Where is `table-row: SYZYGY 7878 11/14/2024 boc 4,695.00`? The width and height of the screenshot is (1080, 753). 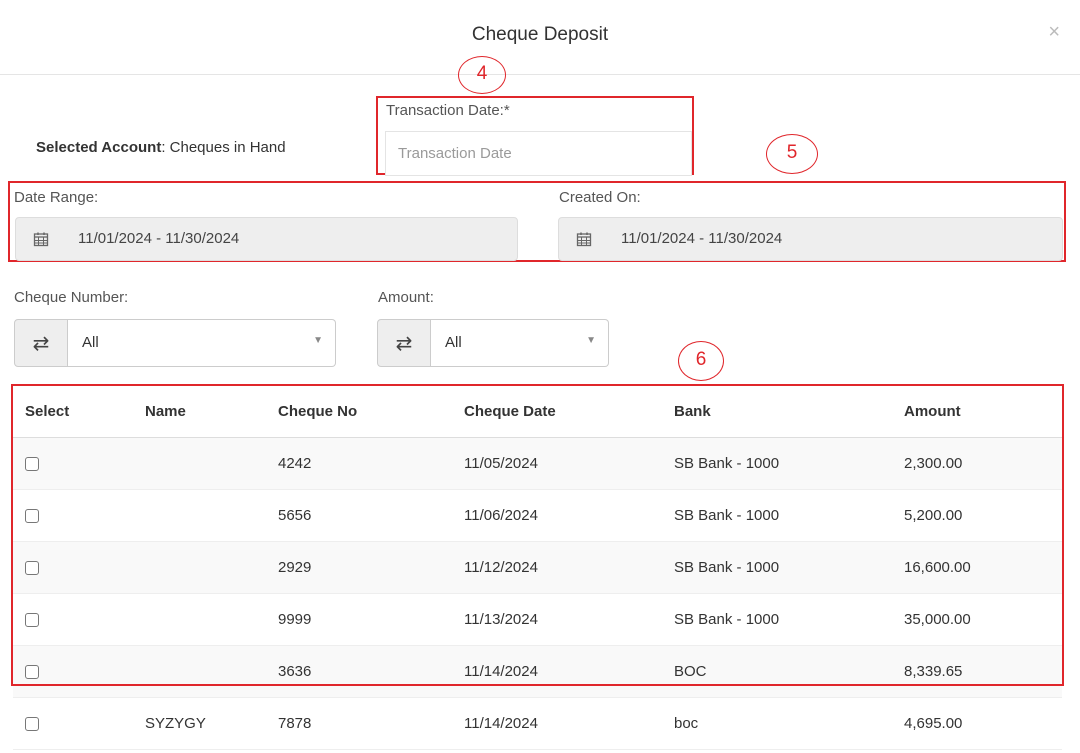
table-row: SYZYGY 7878 11/14/2024 boc 4,695.00 is located at coordinates (537, 723).